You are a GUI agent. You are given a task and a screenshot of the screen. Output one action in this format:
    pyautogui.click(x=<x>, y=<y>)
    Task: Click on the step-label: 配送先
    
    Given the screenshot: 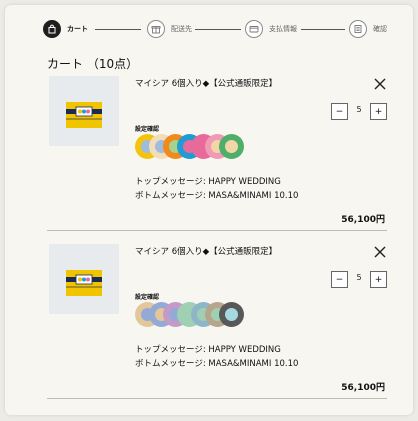 What is the action you would take?
    pyautogui.click(x=181, y=29)
    